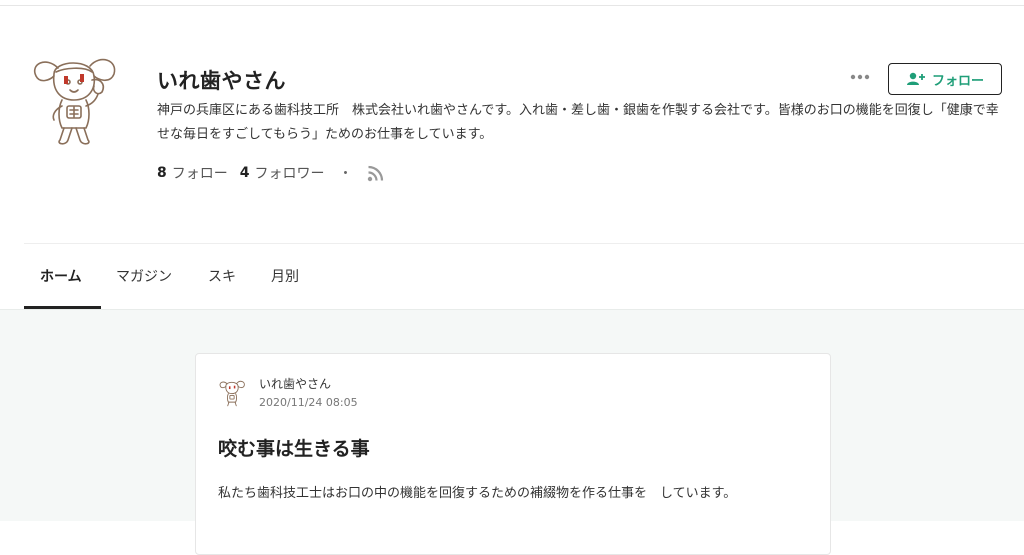 The width and height of the screenshot is (1024, 555). I want to click on follow-button: フォロー, so click(945, 79).